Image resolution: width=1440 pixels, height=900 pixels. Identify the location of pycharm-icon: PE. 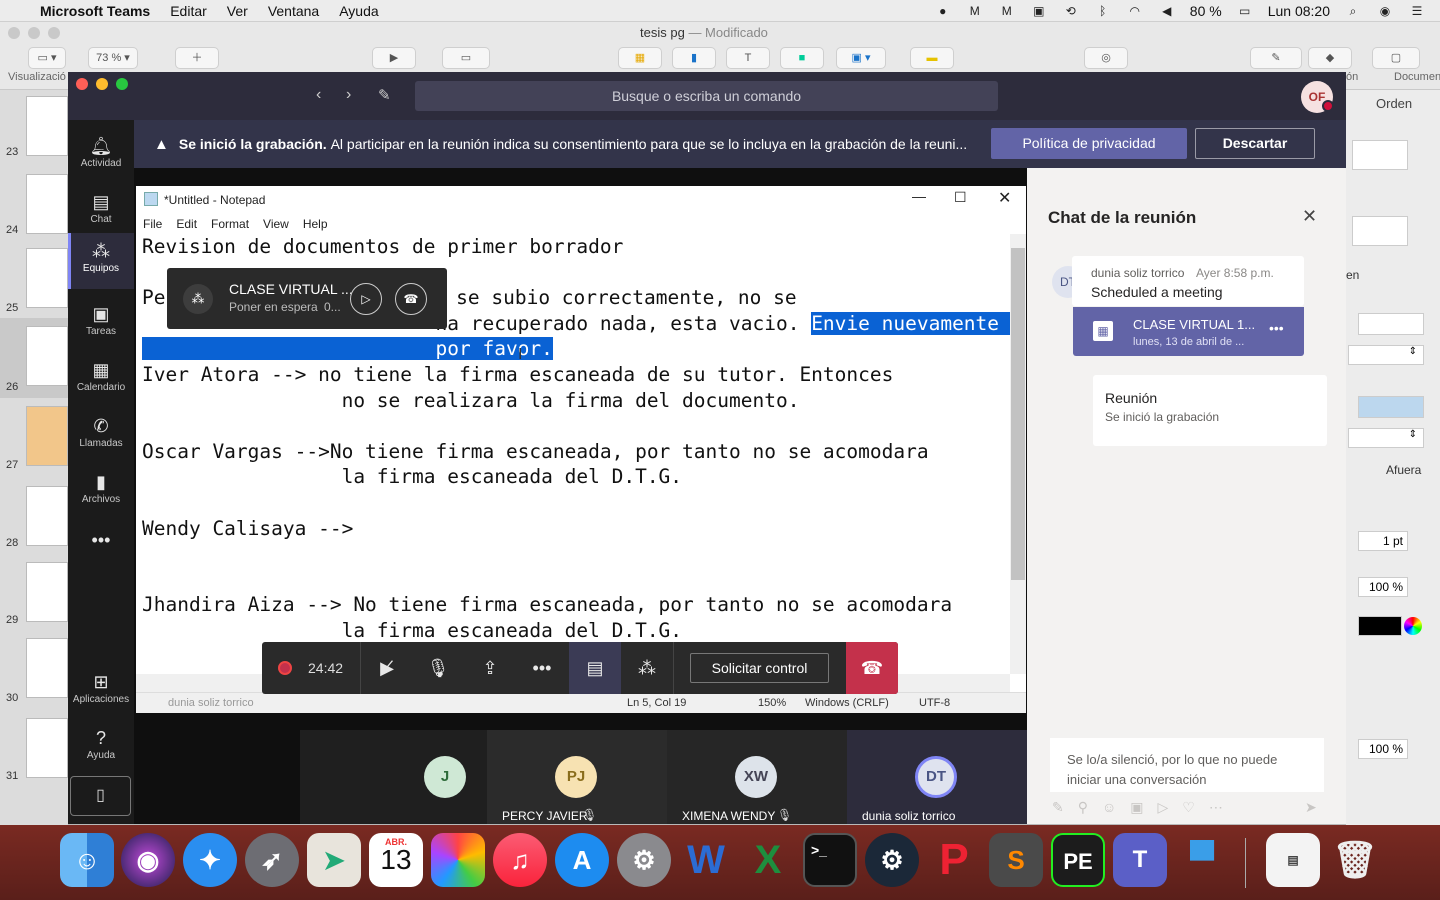
(1078, 860).